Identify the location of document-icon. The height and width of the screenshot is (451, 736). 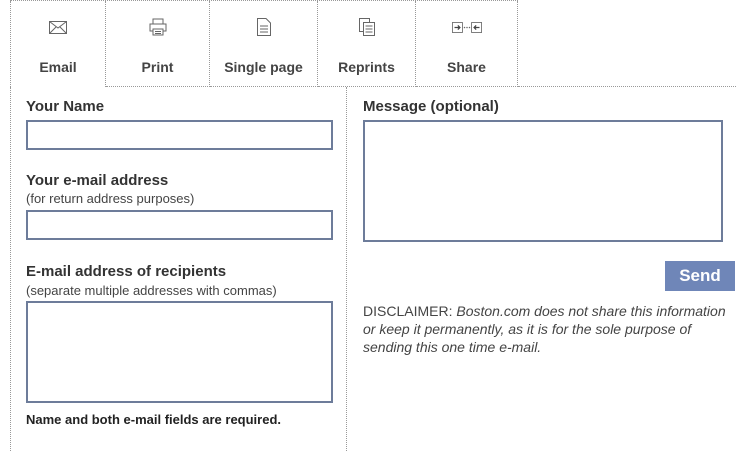
(264, 27).